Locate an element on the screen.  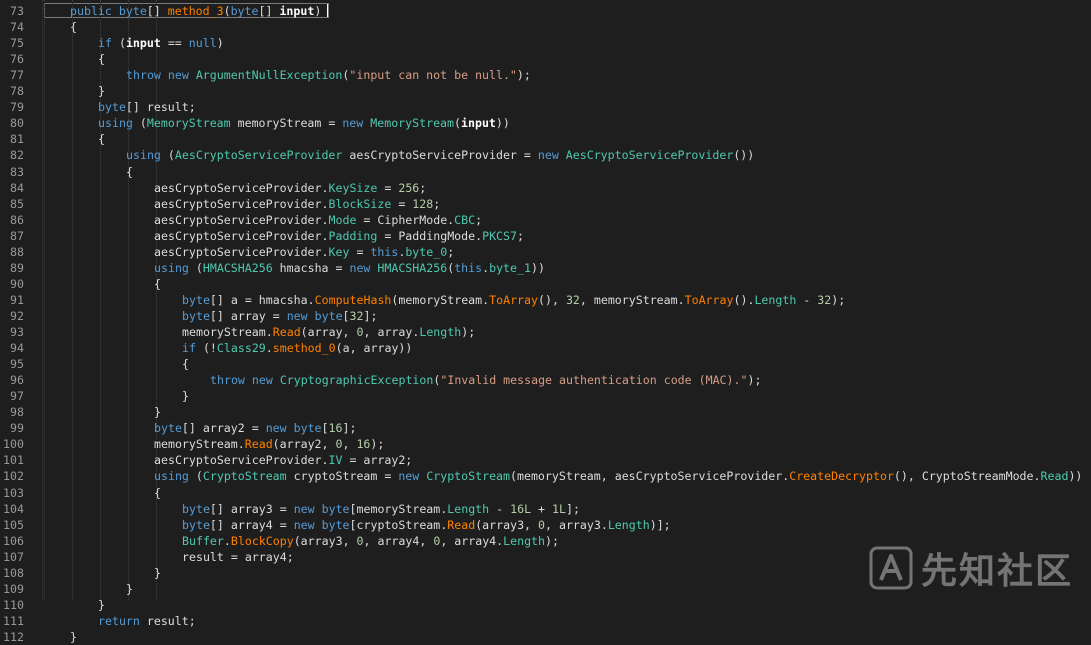
code-text: byte[] result; is located at coordinates (147, 107).